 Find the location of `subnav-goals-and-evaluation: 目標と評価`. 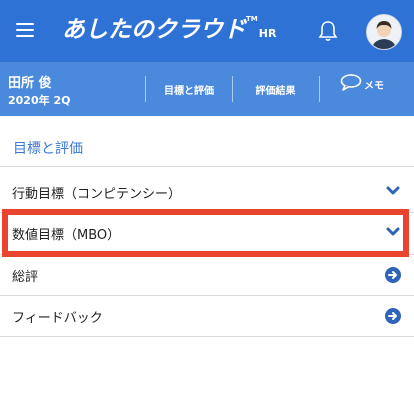

subnav-goals-and-evaluation: 目標と評価 is located at coordinates (189, 89).